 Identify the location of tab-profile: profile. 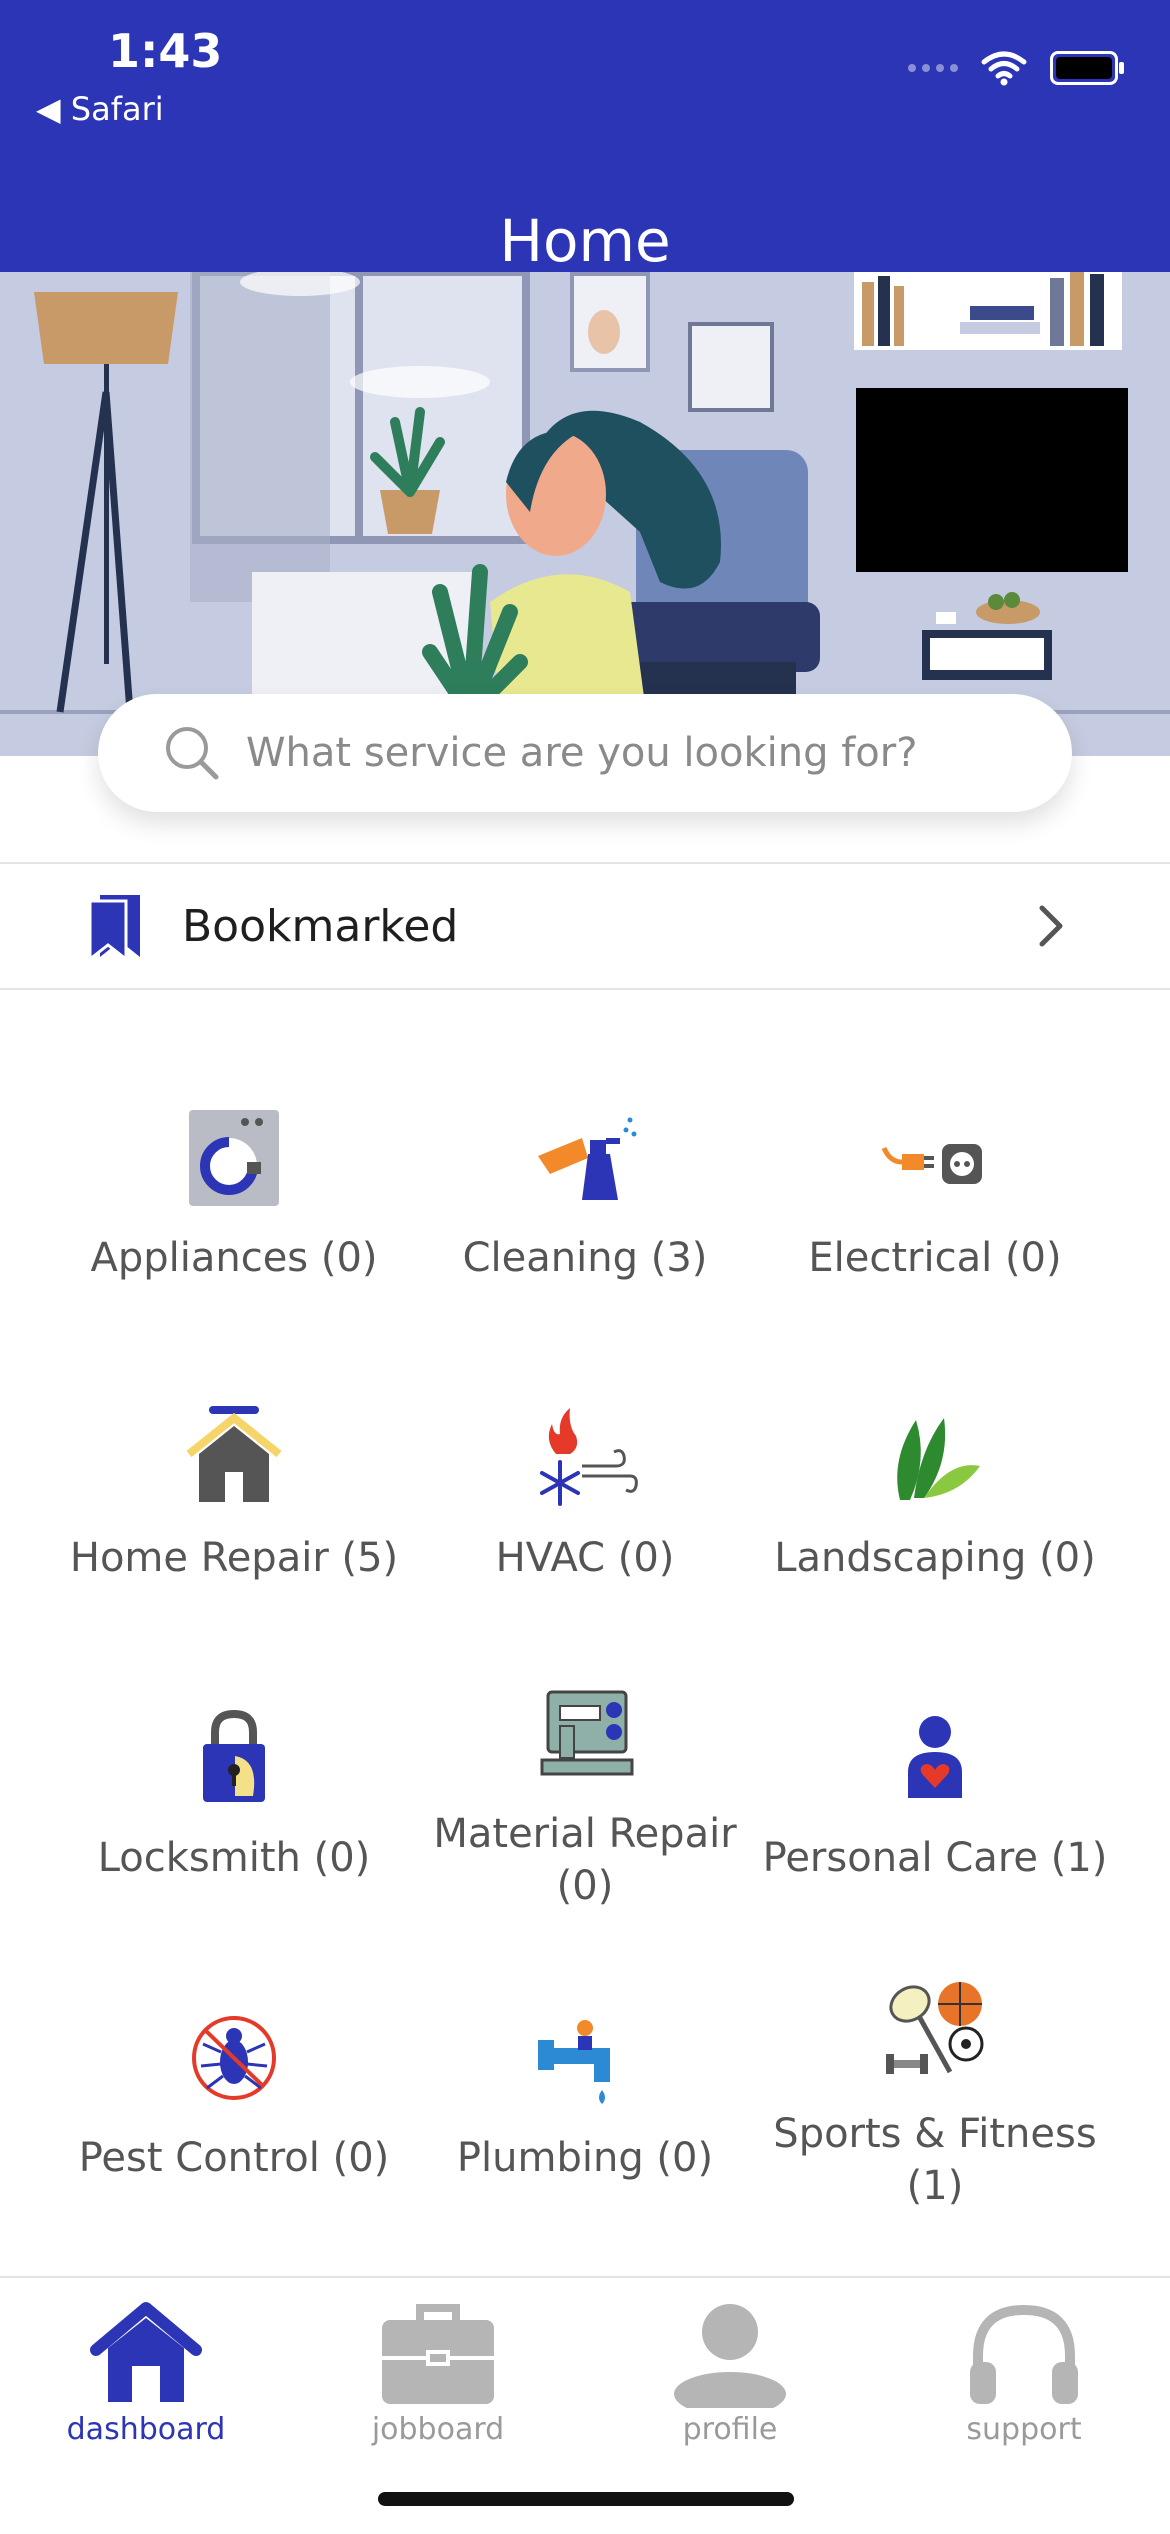
(730, 2372).